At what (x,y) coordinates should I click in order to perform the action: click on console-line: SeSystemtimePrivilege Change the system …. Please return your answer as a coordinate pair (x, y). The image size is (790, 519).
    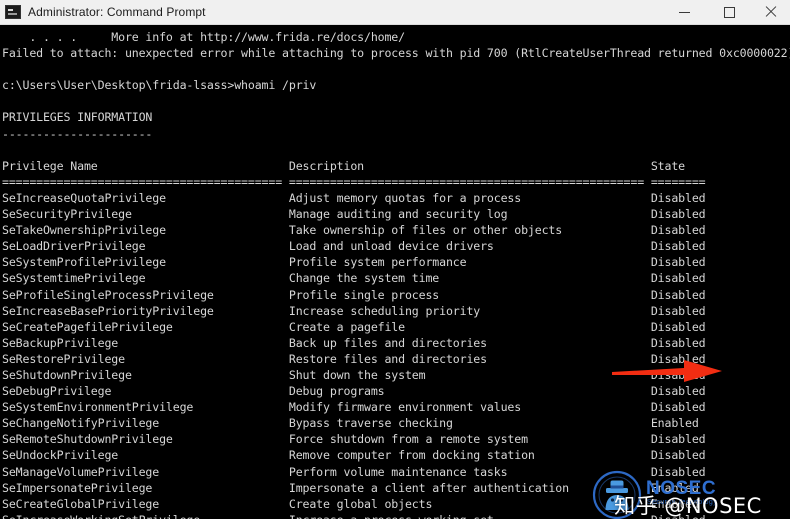
    Looking at the image, I should click on (354, 278).